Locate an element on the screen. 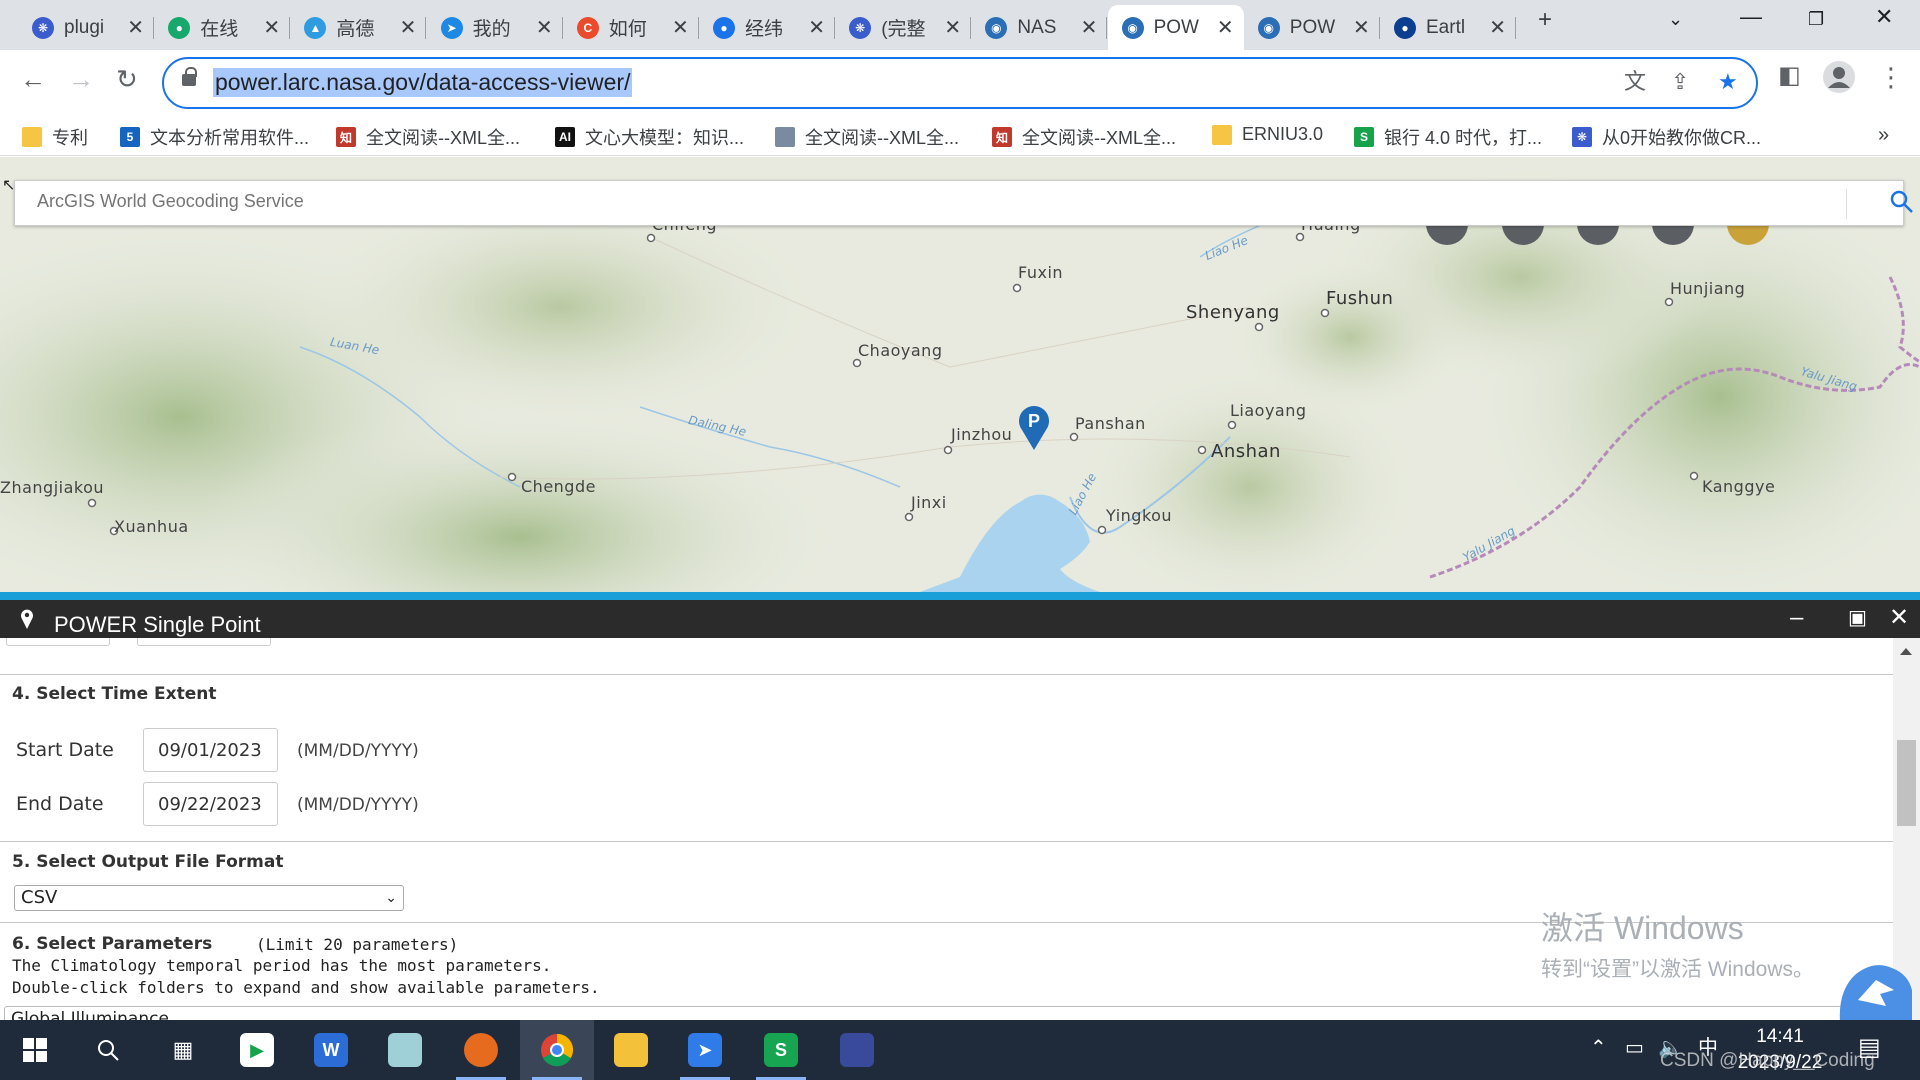 The width and height of the screenshot is (1920, 1080). panel-minimize-button: – is located at coordinates (1796, 618).